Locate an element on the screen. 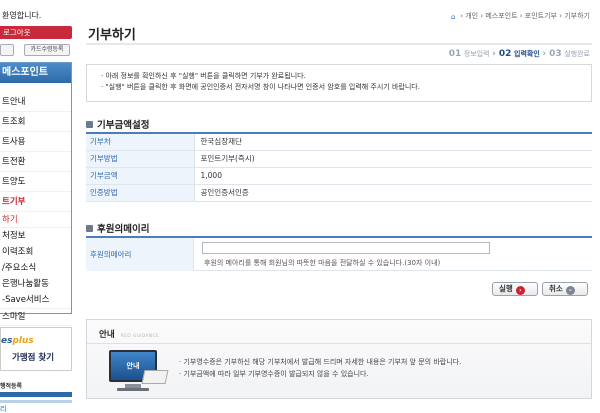  sidebar-subitem-donee-info: 처정보 is located at coordinates (35, 236).